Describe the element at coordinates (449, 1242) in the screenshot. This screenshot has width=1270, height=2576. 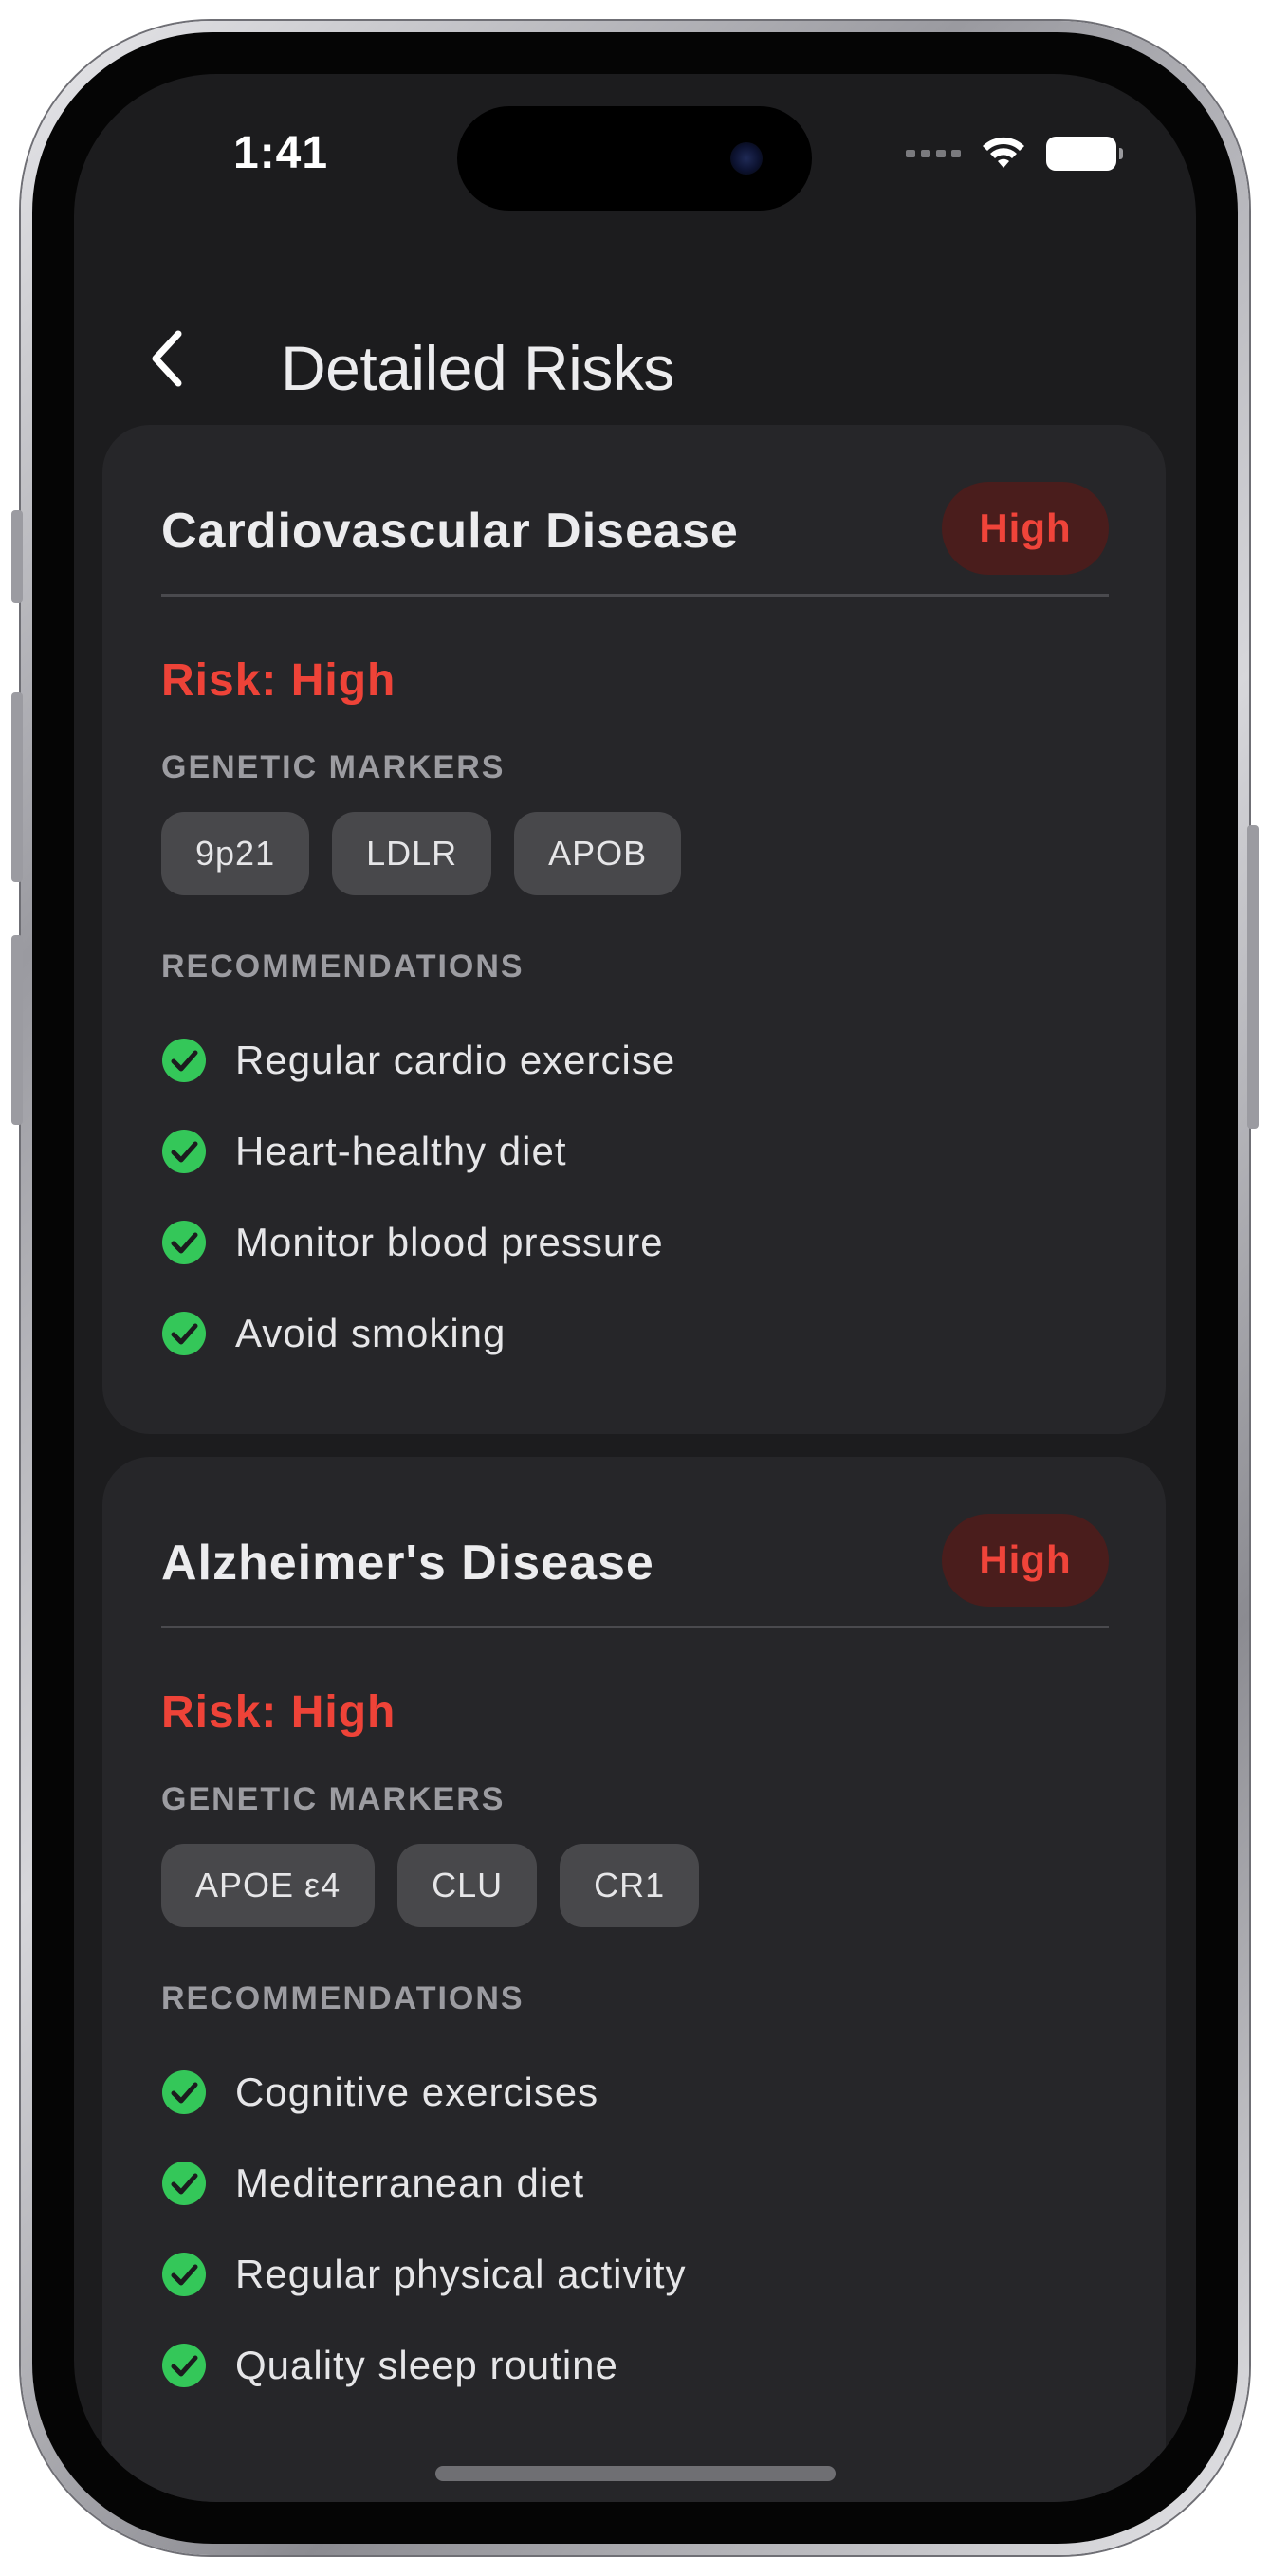
I see `recommendation-text: Monitor blood pressure` at that location.